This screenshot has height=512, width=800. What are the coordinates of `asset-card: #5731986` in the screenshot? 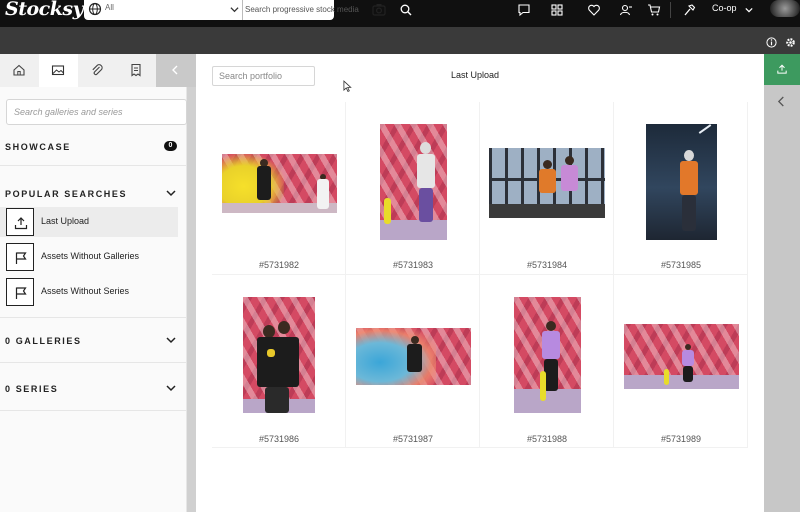 It's located at (279, 361).